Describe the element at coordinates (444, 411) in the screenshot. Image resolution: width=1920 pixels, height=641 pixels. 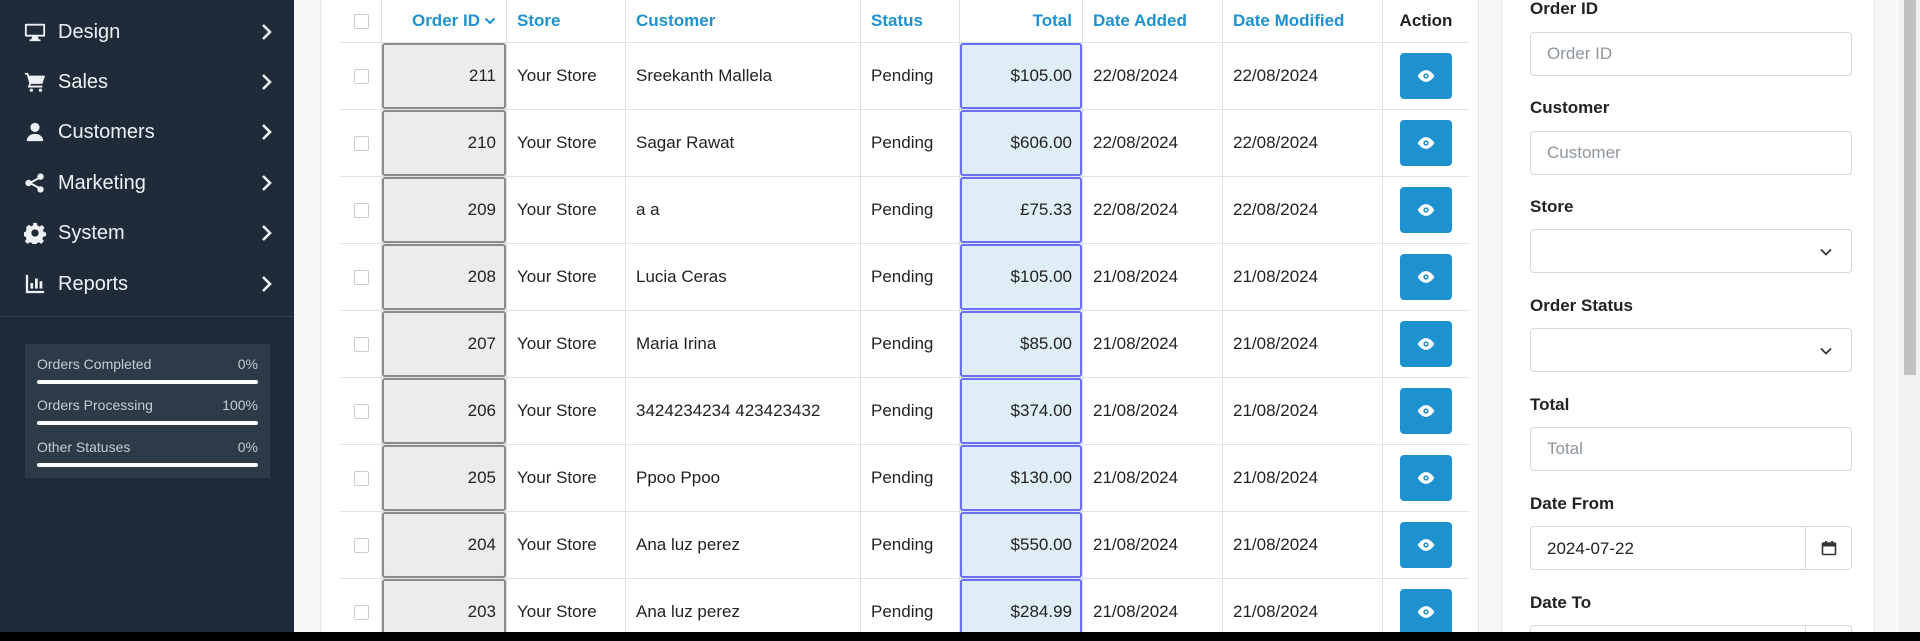
I see `order-id-cell: 206` at that location.